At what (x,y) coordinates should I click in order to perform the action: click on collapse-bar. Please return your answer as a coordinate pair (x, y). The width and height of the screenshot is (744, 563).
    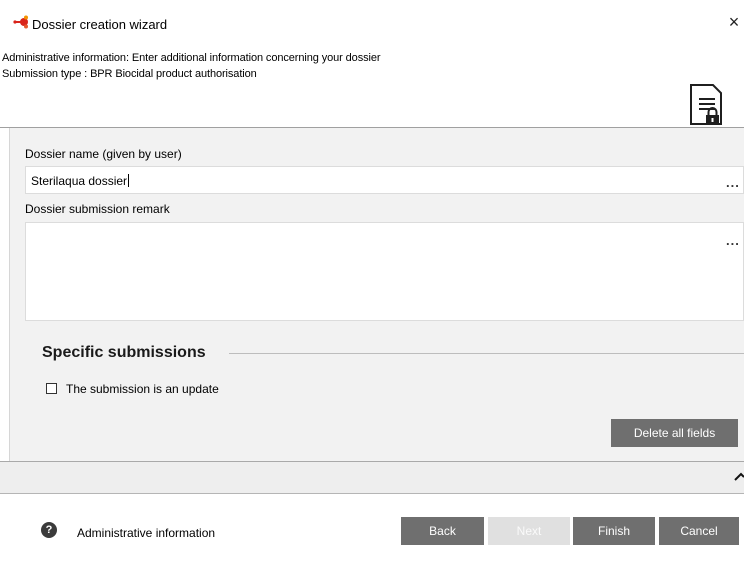
    Looking at the image, I should click on (372, 477).